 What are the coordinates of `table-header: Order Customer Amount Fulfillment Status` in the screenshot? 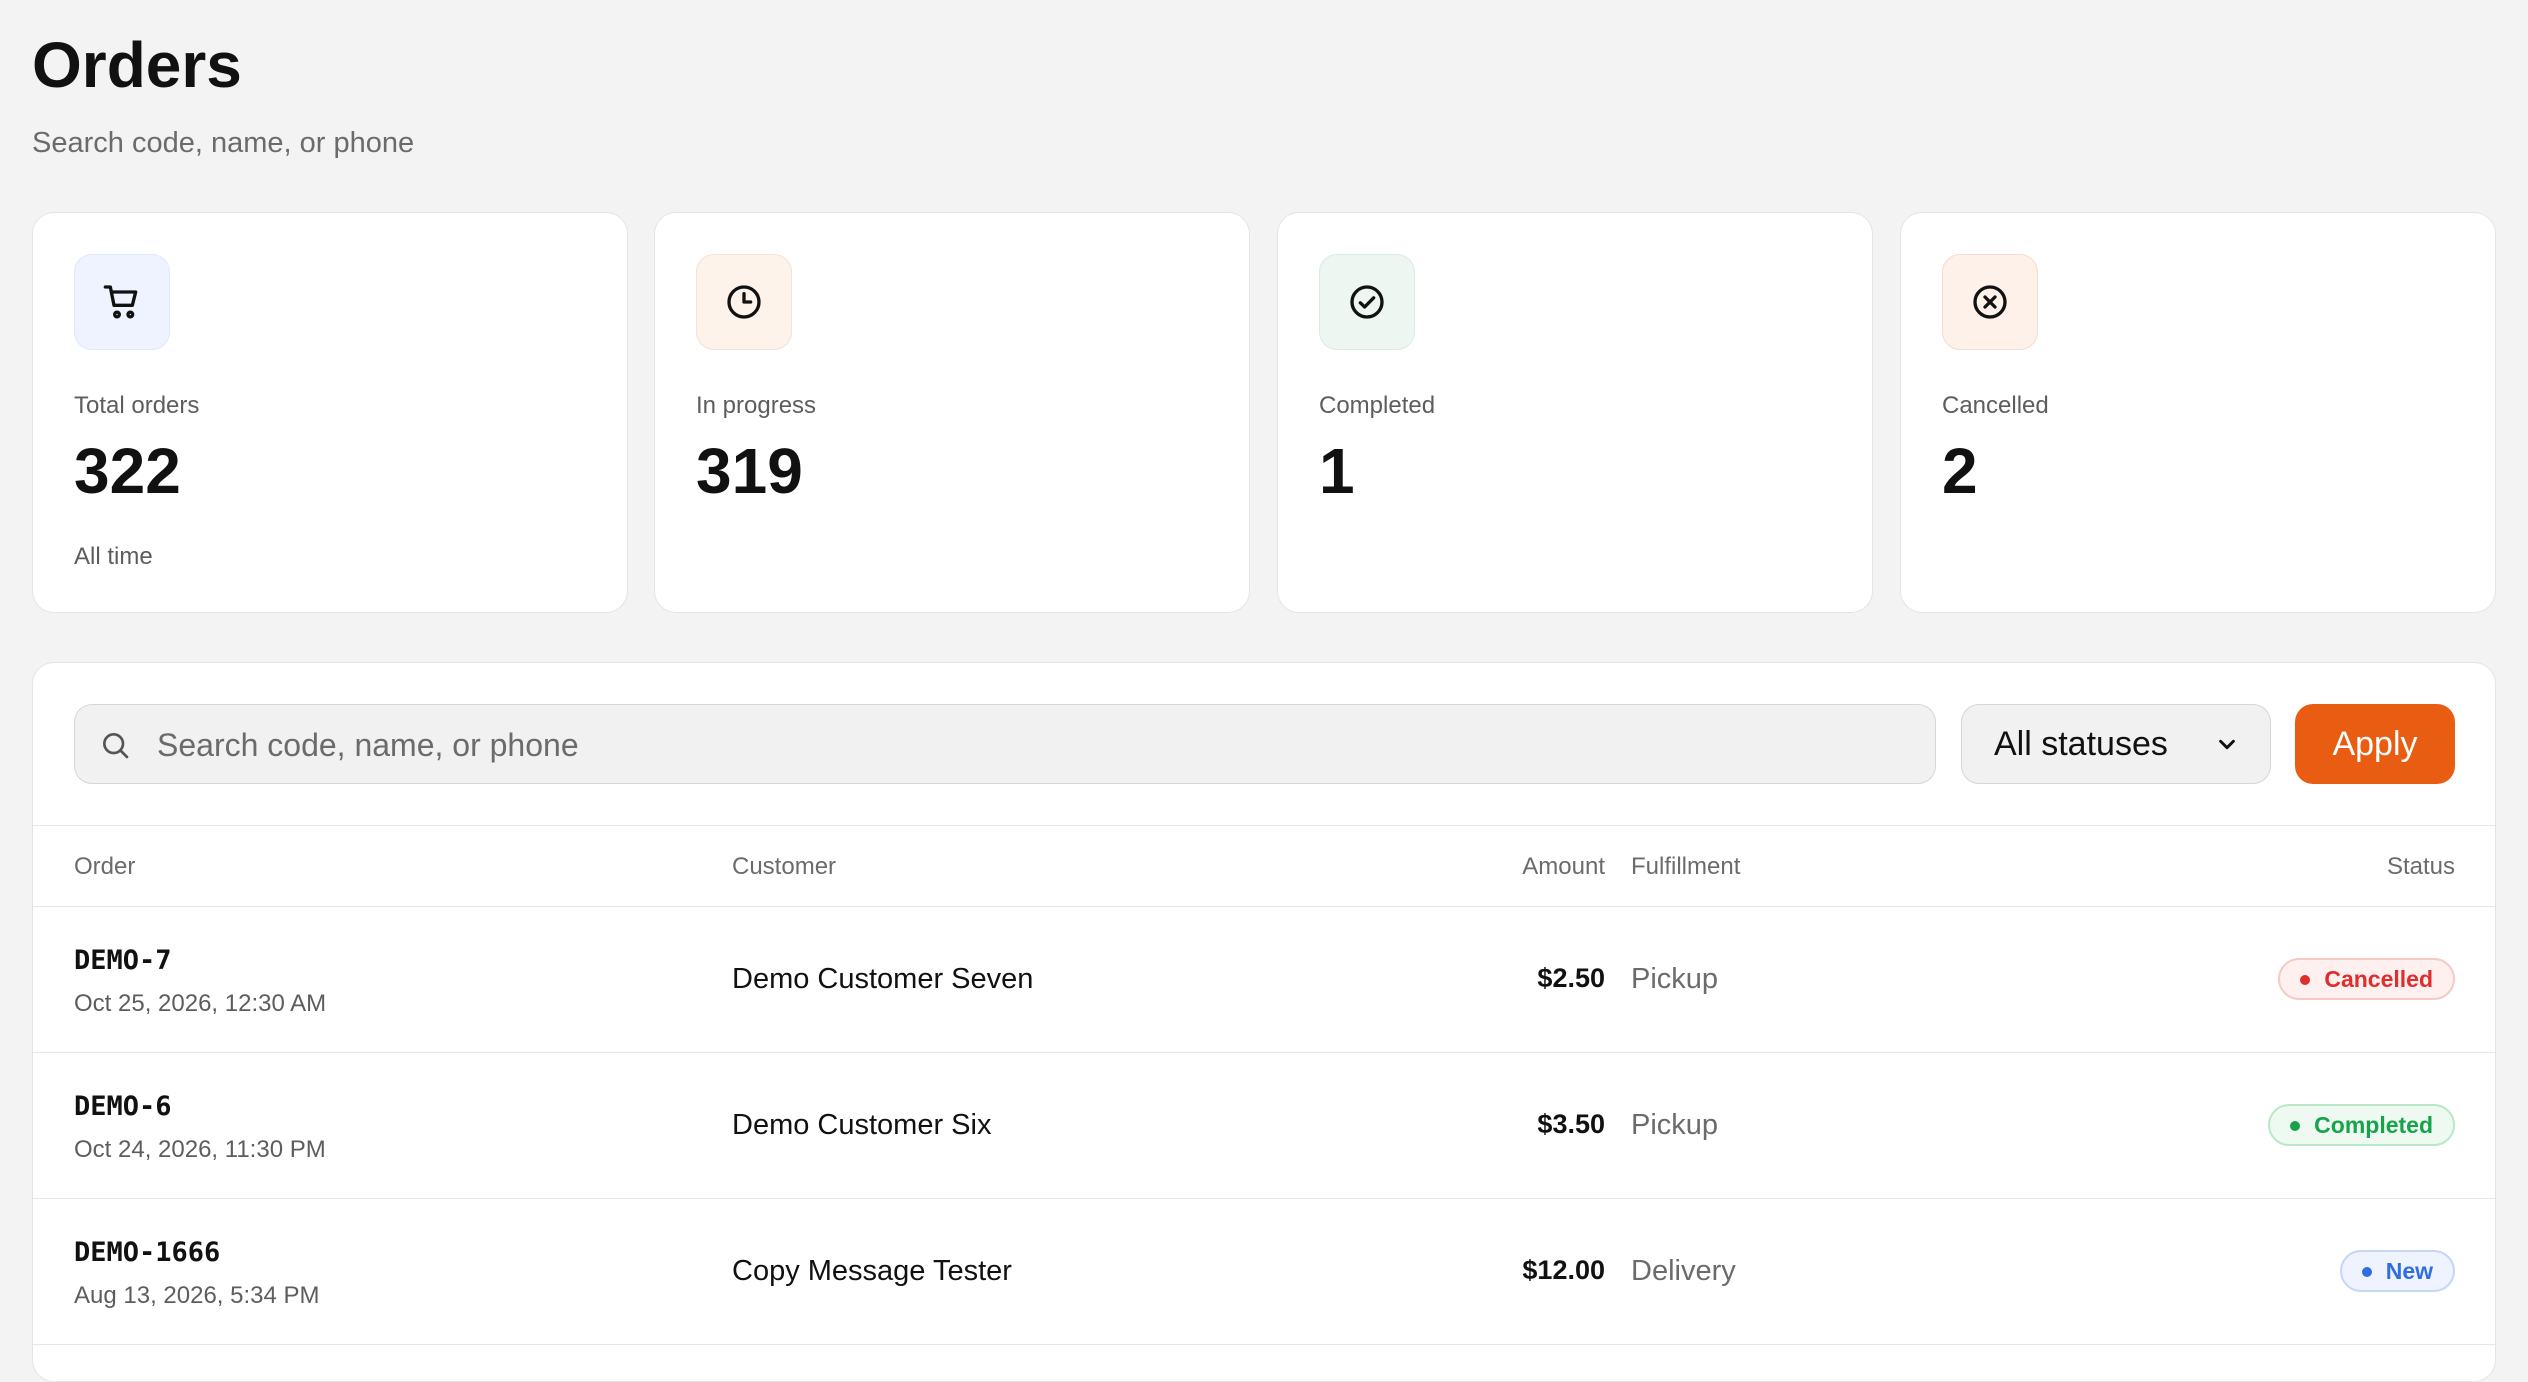 It's located at (1264, 866).